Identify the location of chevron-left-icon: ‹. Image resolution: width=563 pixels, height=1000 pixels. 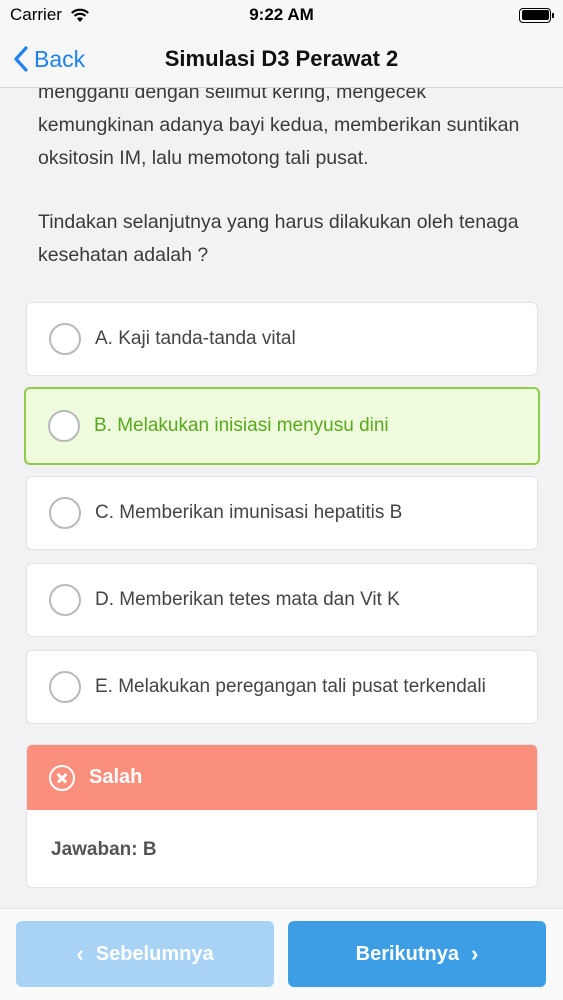
(80, 953).